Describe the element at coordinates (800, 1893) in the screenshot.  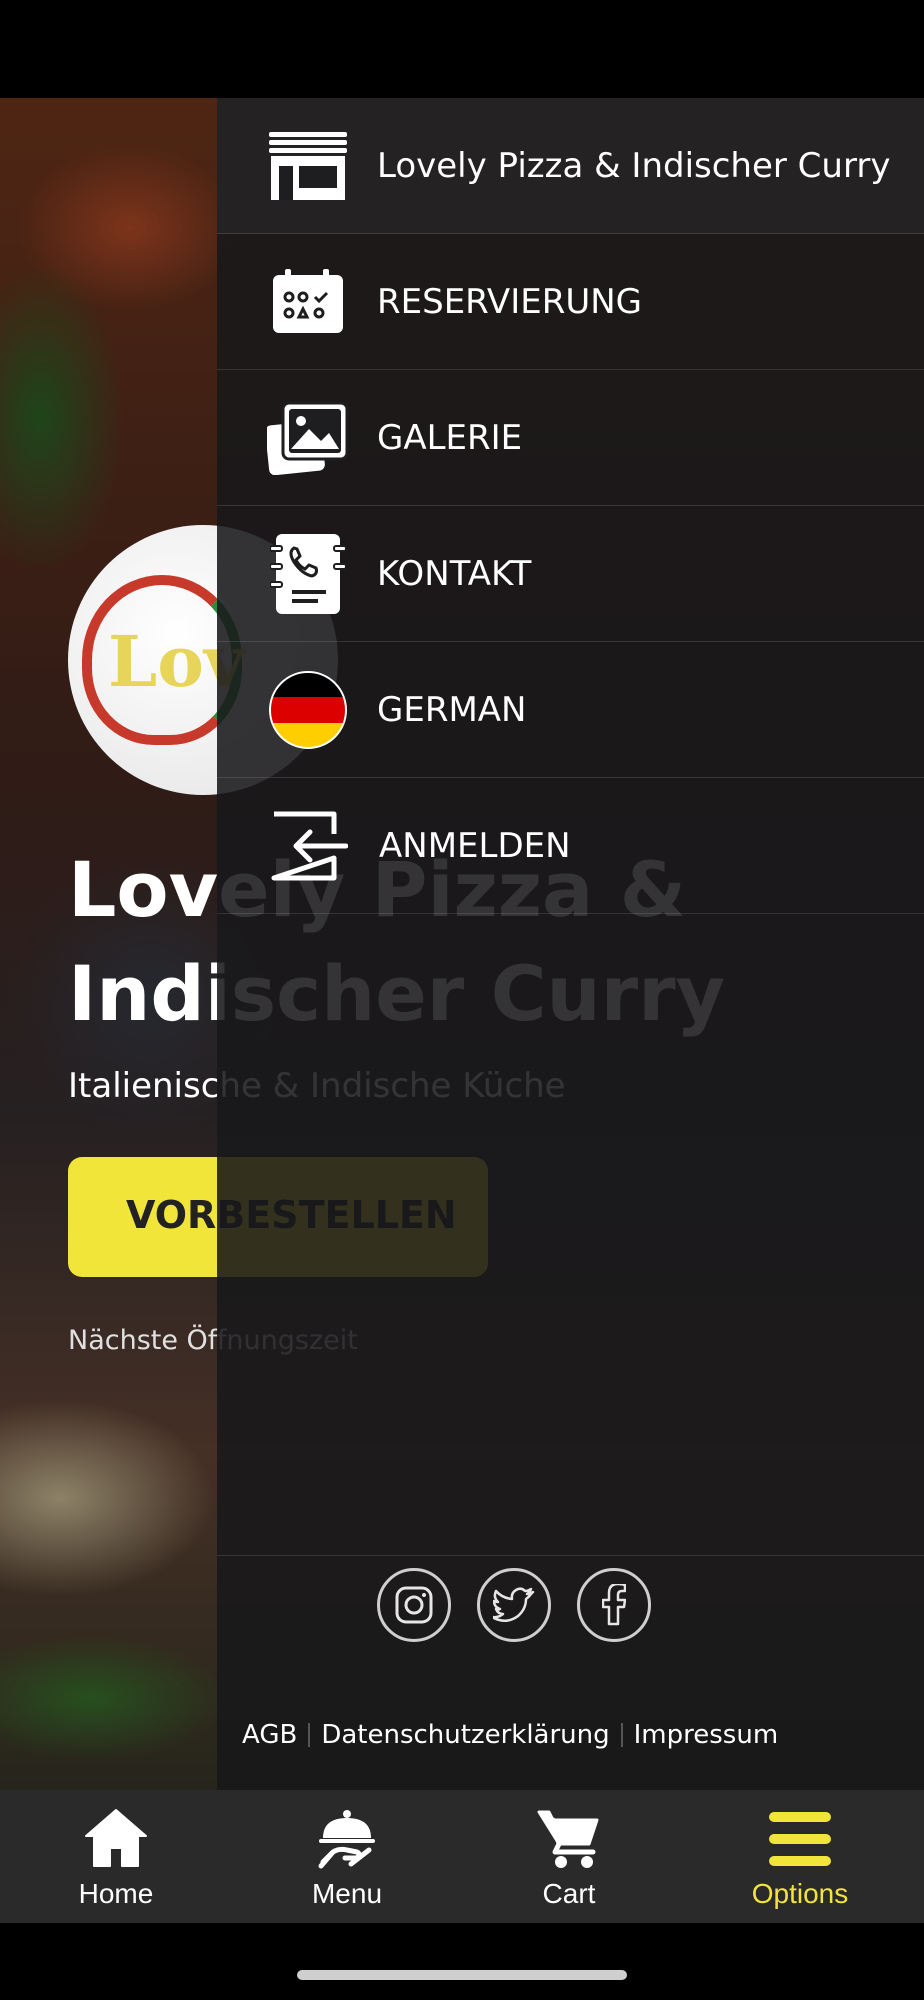
I see `tab-options-label: Options` at that location.